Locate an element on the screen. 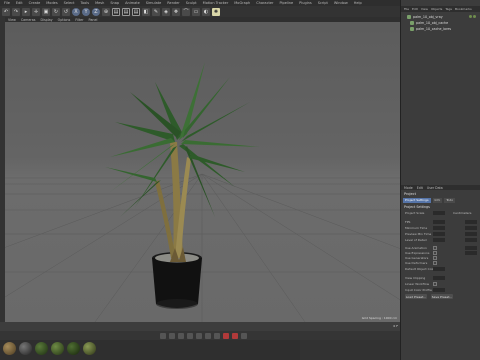  render-settings-icon: ▤ is located at coordinates (136, 11).